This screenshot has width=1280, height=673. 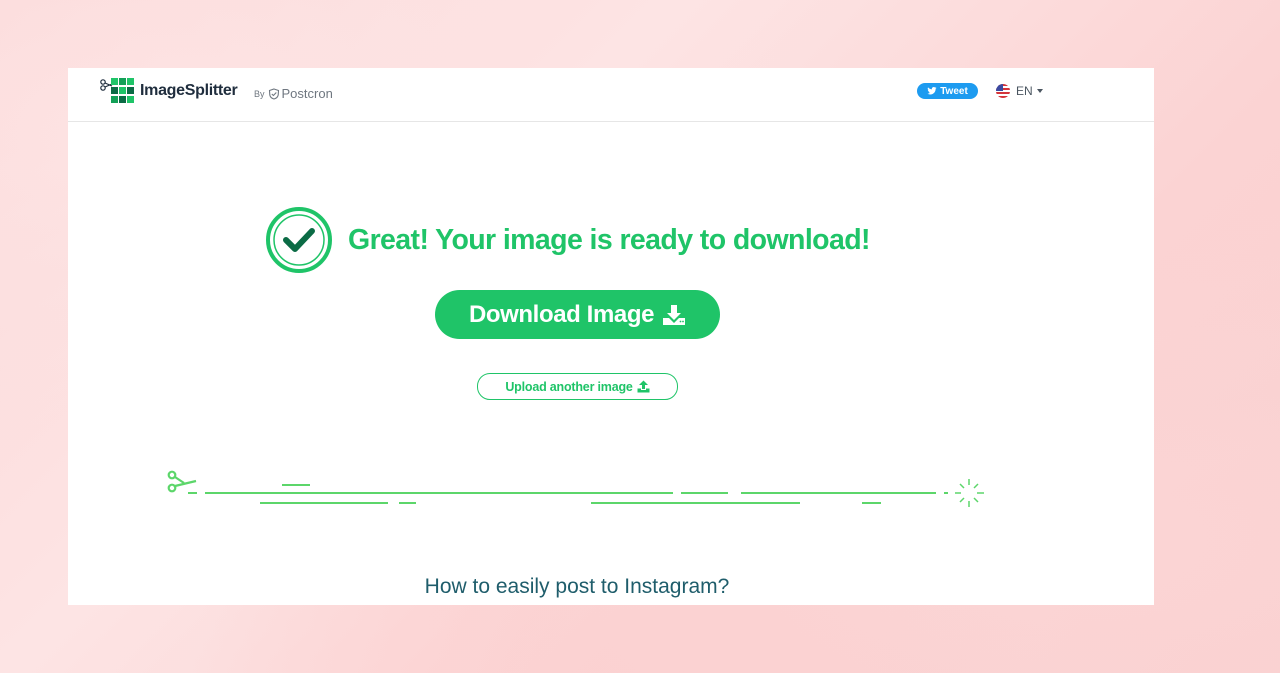 I want to click on upload-another-image-button: Upload another image, so click(x=577, y=386).